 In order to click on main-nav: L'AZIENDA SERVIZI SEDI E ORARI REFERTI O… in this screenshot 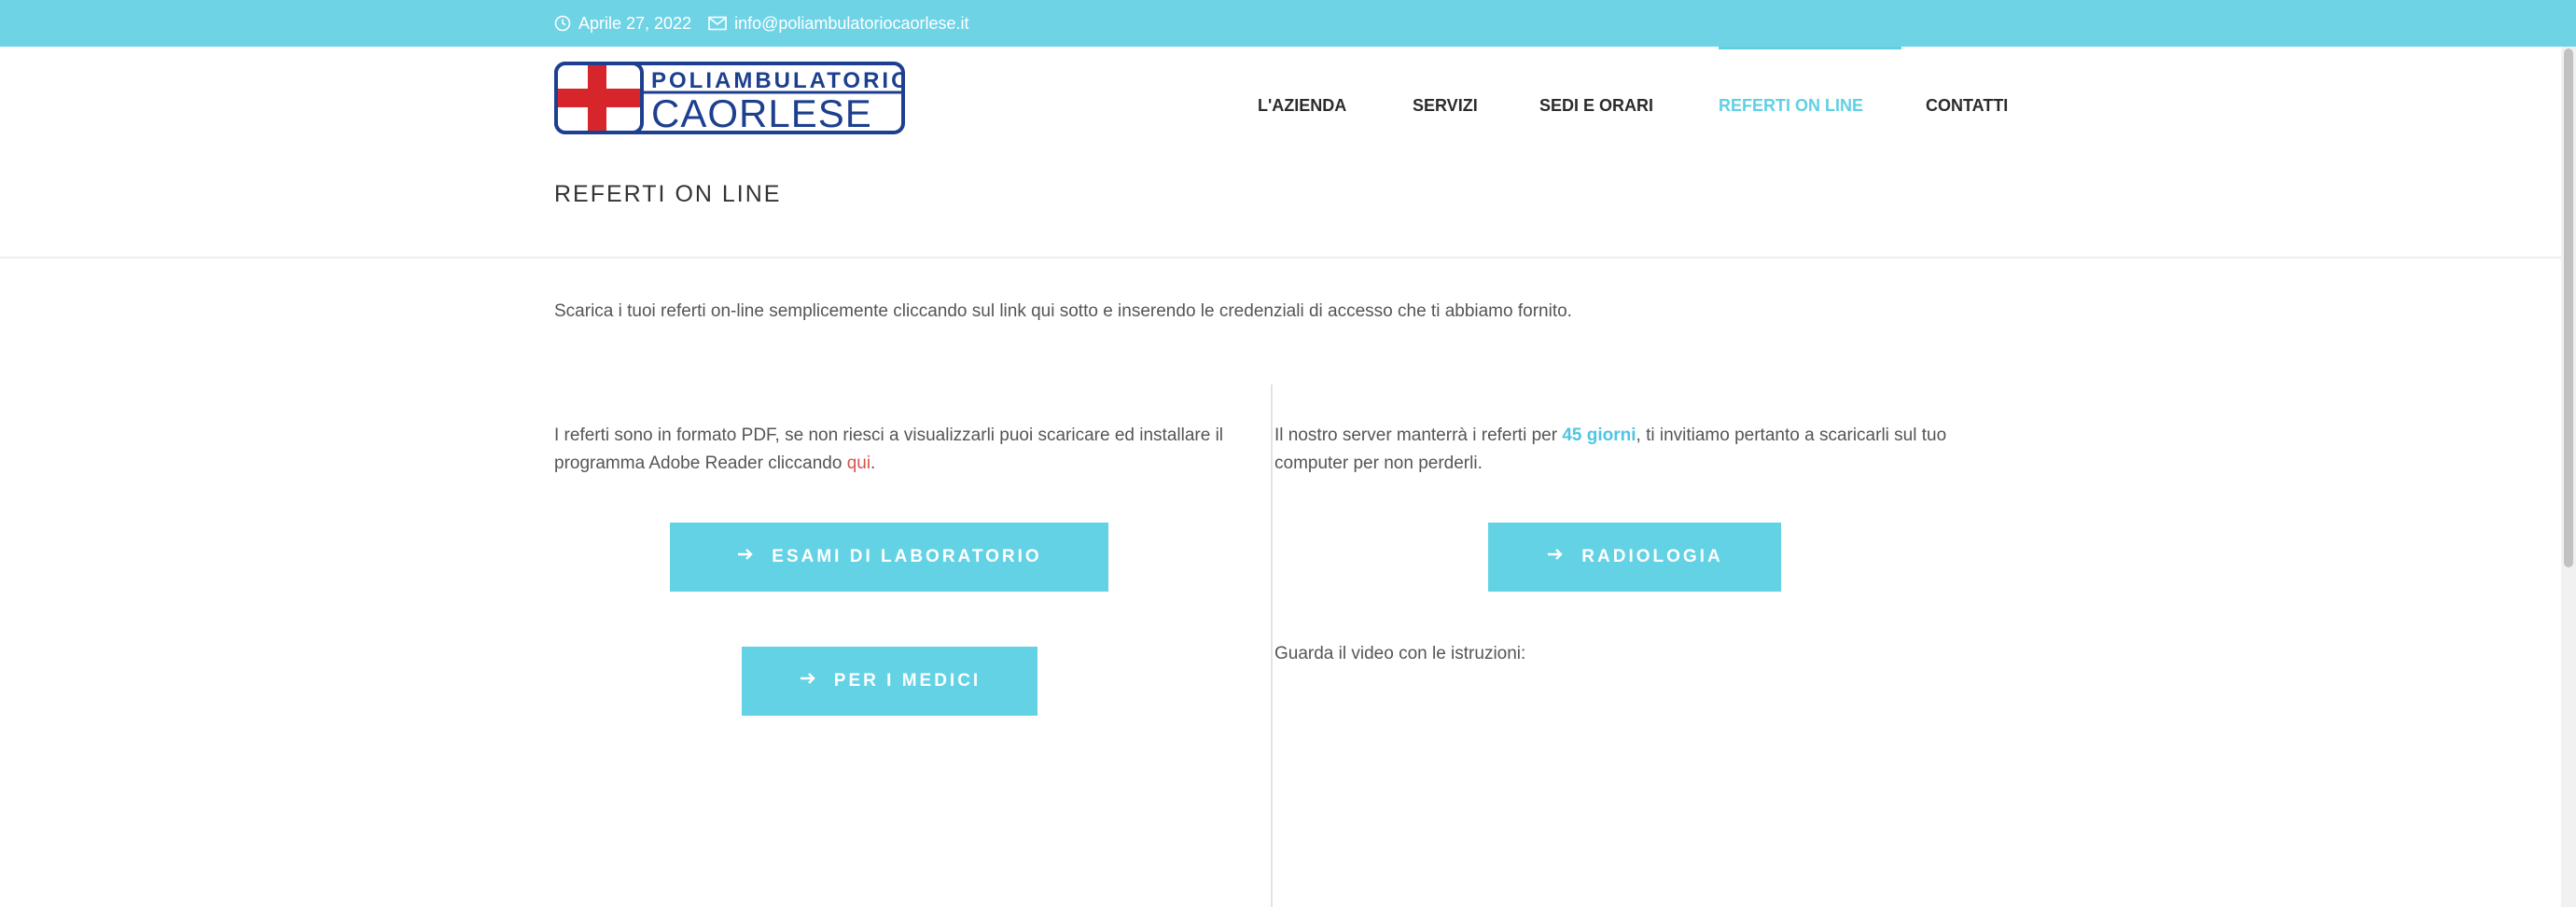, I will do `click(1288, 107)`.